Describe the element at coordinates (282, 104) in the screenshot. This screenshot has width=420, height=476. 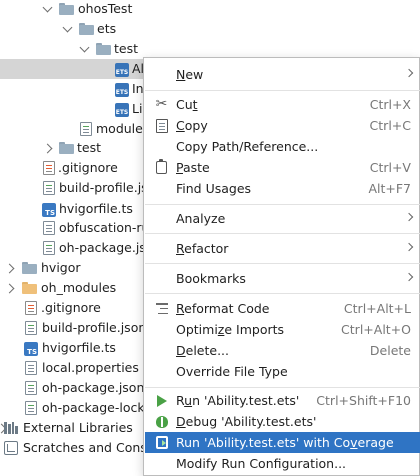
I see `menu-item-cut: ✂ Cut Ctrl+X` at that location.